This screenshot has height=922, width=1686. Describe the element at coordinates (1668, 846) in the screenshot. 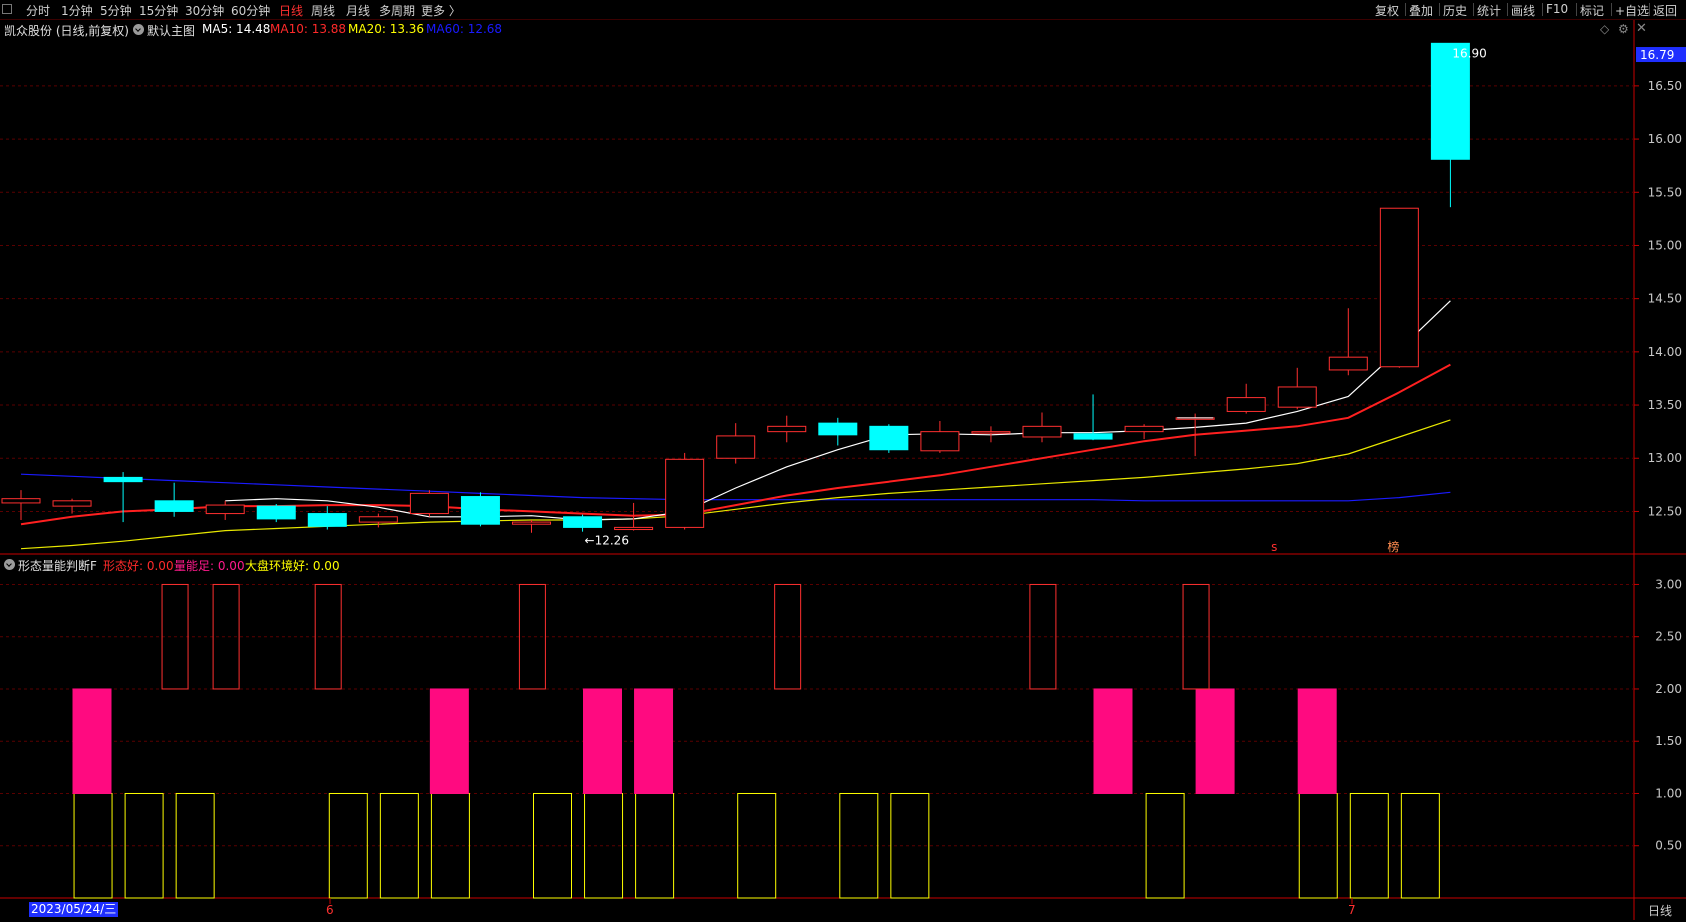

I see `sub-y-tick-label: 0.50` at that location.